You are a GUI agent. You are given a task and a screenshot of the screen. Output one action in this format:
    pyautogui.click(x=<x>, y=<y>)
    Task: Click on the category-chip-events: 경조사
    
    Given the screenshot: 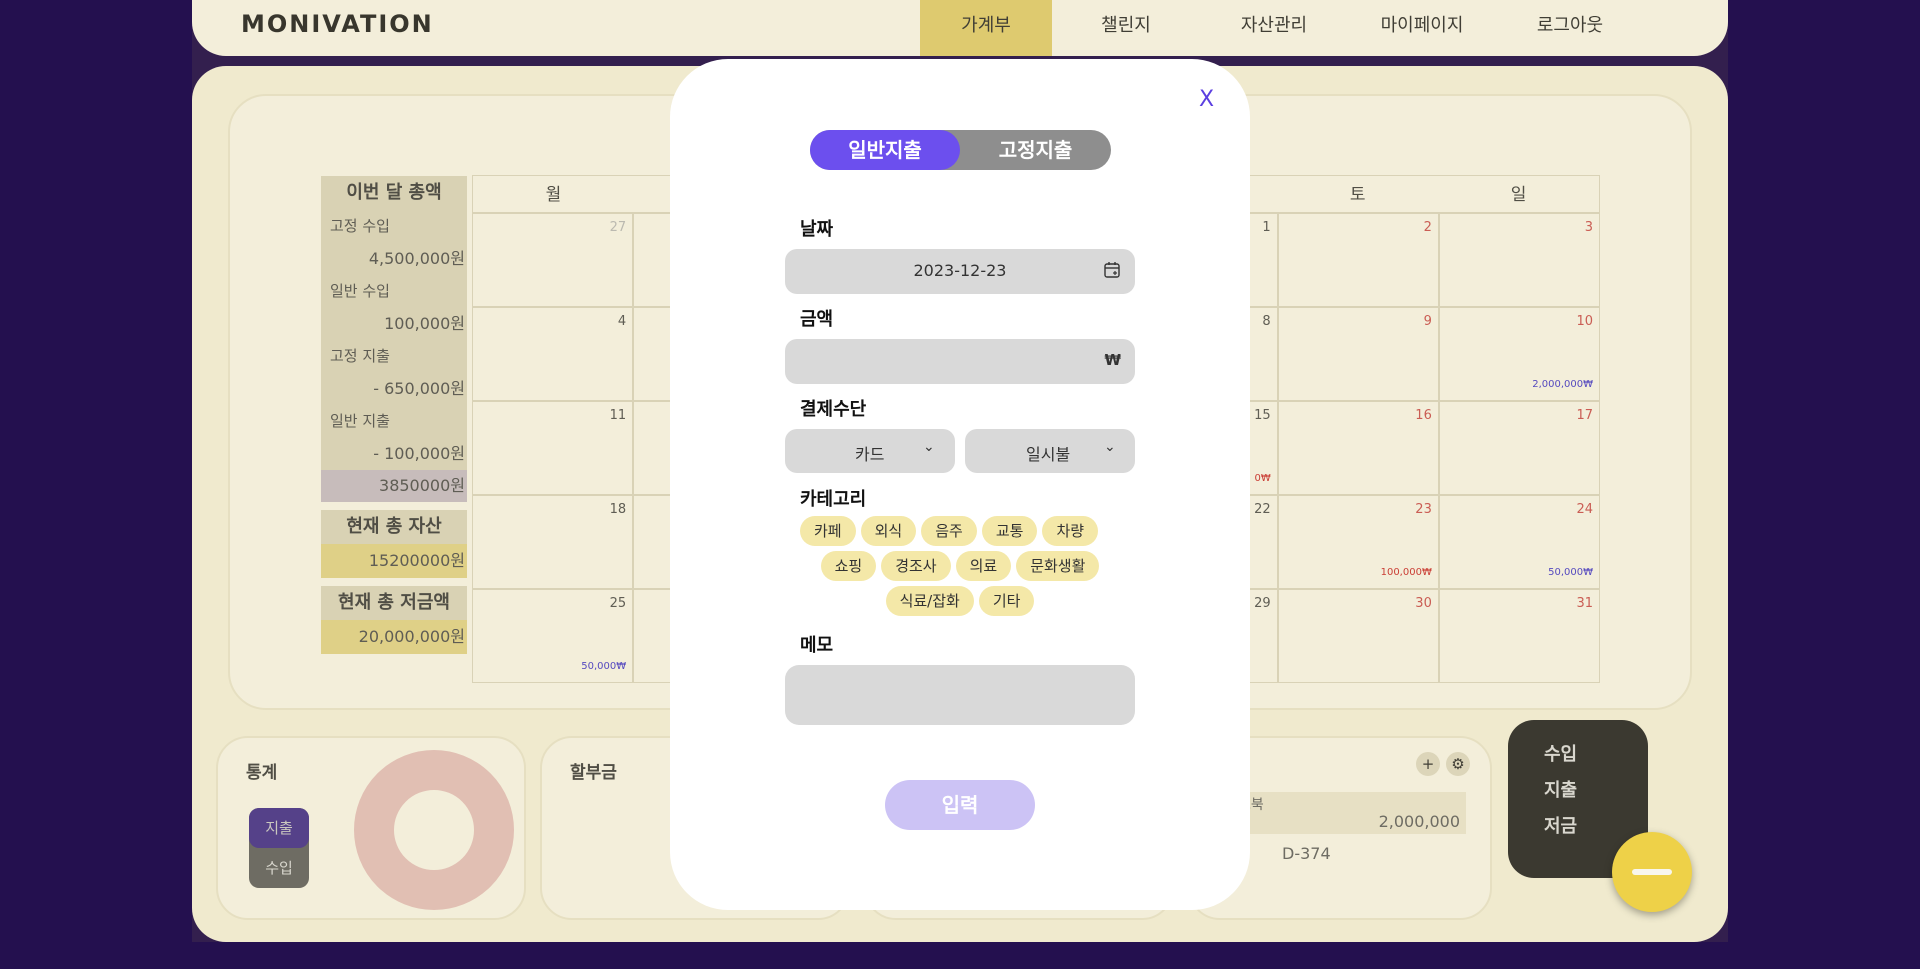 What is the action you would take?
    pyautogui.click(x=916, y=566)
    